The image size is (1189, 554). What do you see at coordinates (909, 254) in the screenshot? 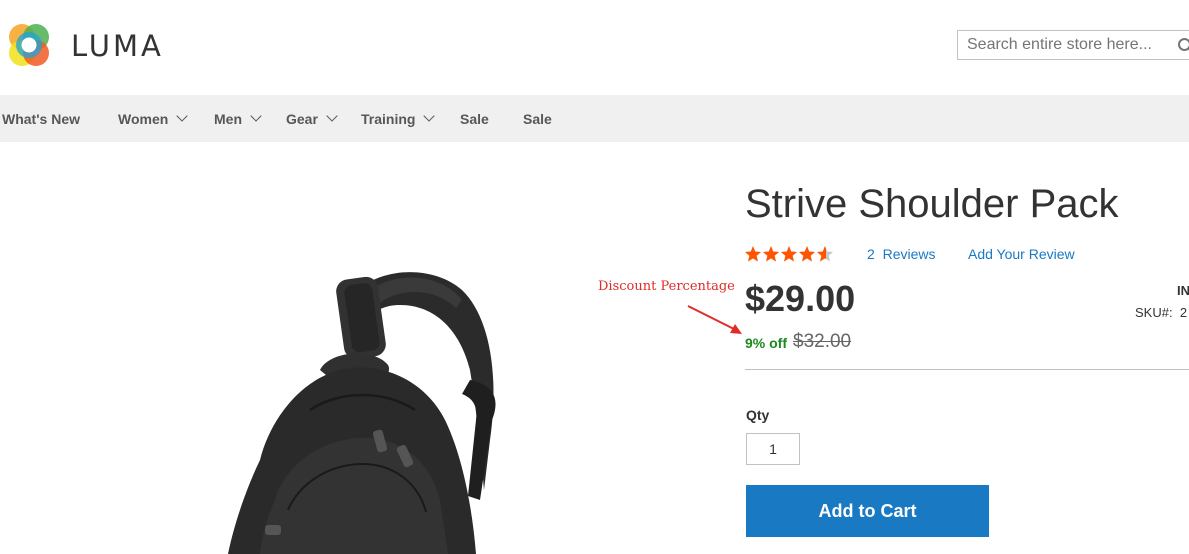
I see `reviews-label: Reviews` at bounding box center [909, 254].